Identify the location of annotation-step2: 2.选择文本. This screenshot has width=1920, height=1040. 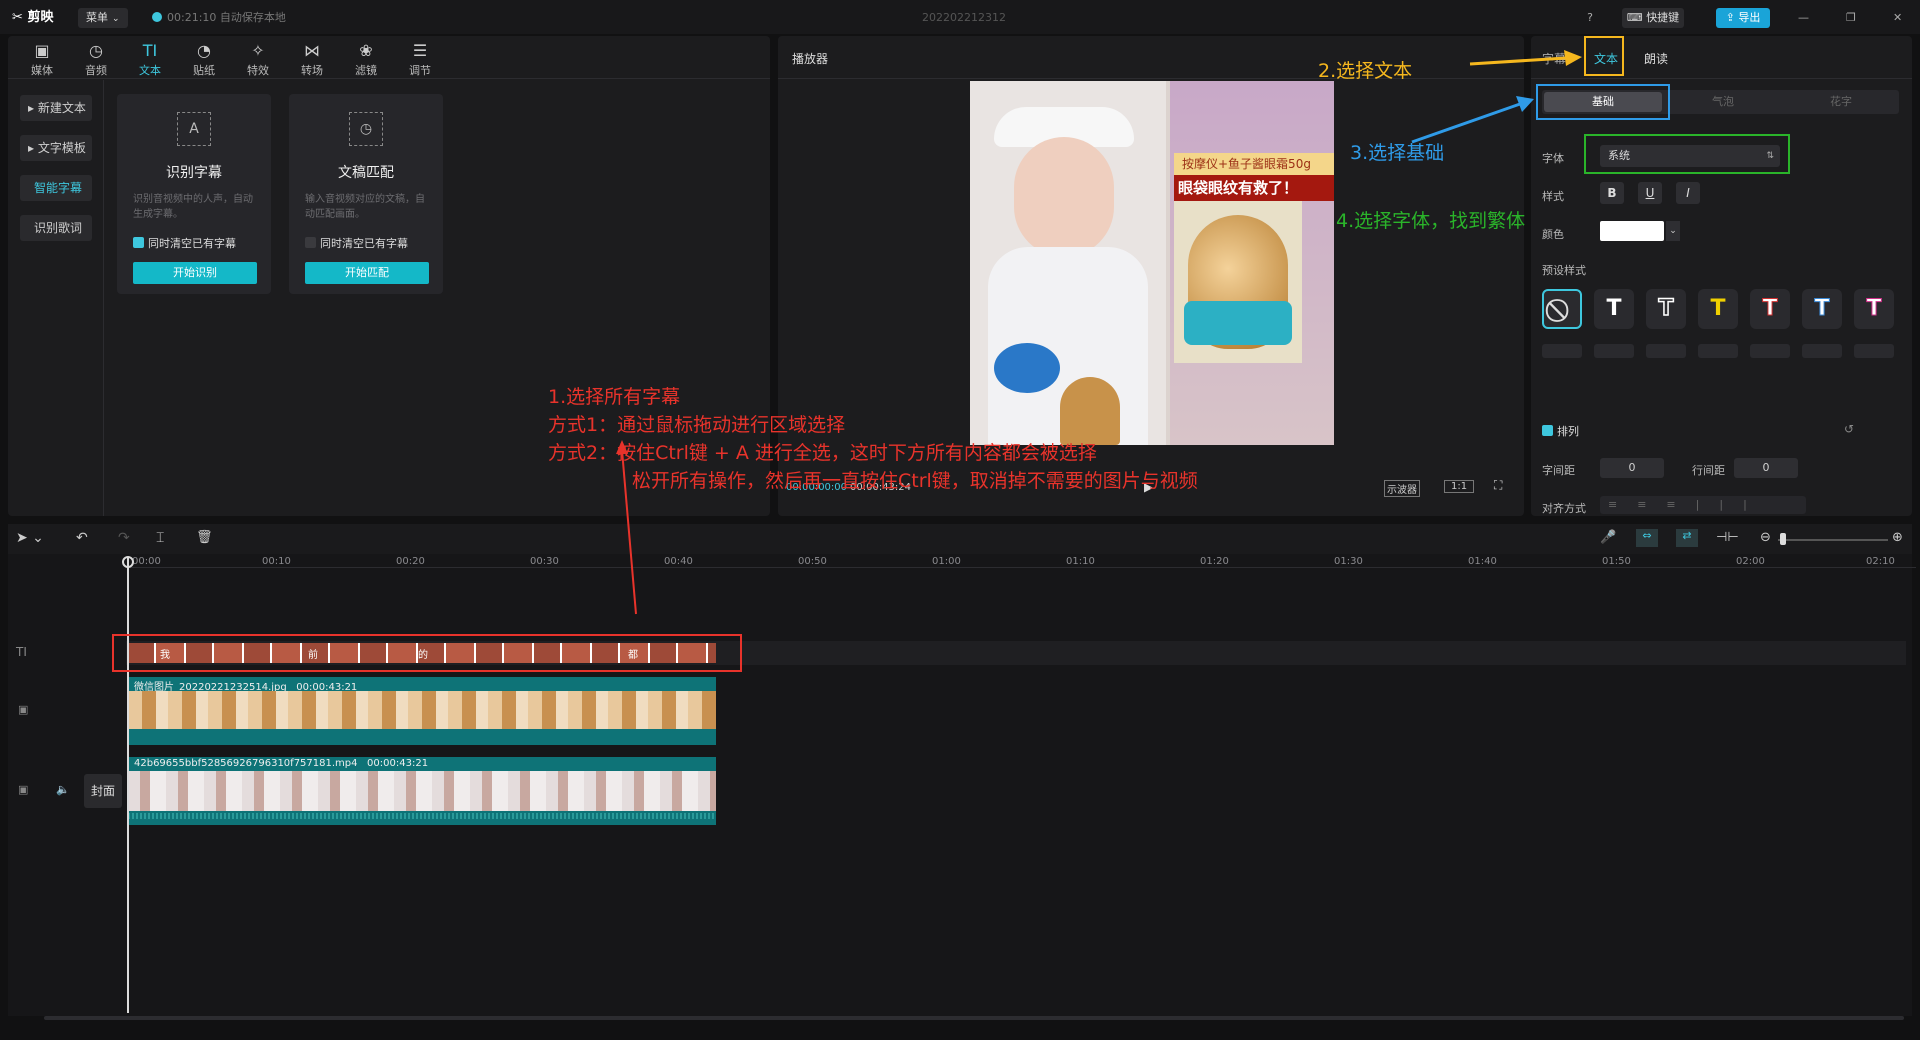
(1365, 71).